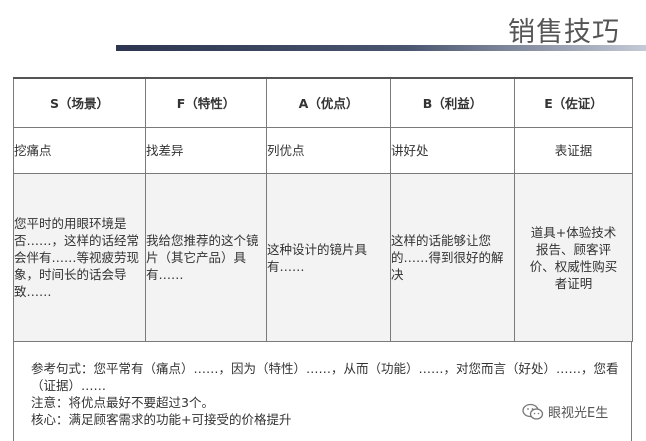 The width and height of the screenshot is (646, 441). What do you see at coordinates (206, 150) in the screenshot?
I see `subheader-feature: 找差异` at bounding box center [206, 150].